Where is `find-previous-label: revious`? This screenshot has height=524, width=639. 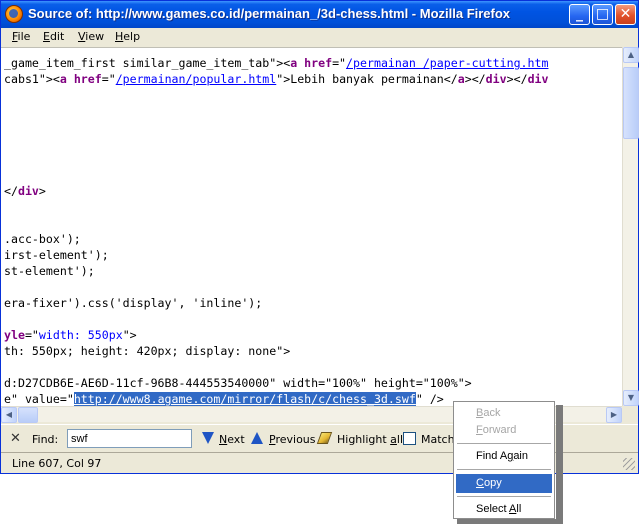
find-previous-label: revious is located at coordinates (295, 439).